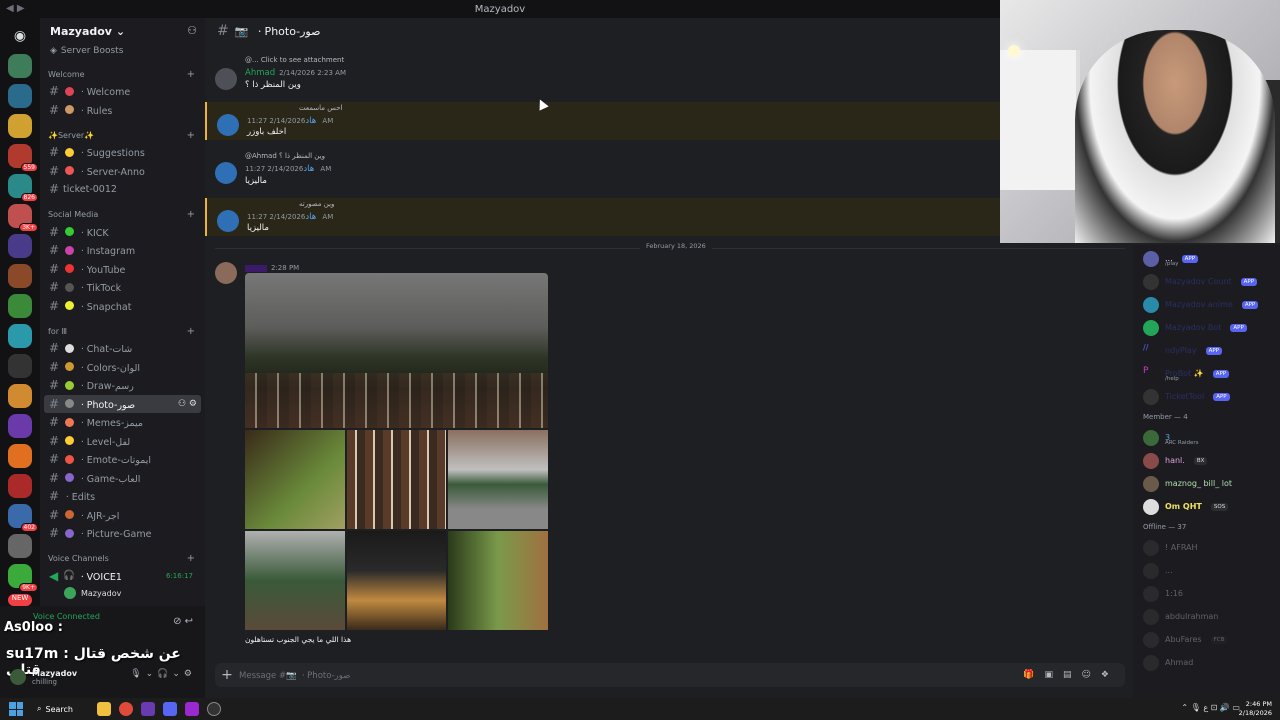 The height and width of the screenshot is (720, 1280). Describe the element at coordinates (1206, 506) in the screenshot. I see `member-item: Om QHT SOS` at that location.